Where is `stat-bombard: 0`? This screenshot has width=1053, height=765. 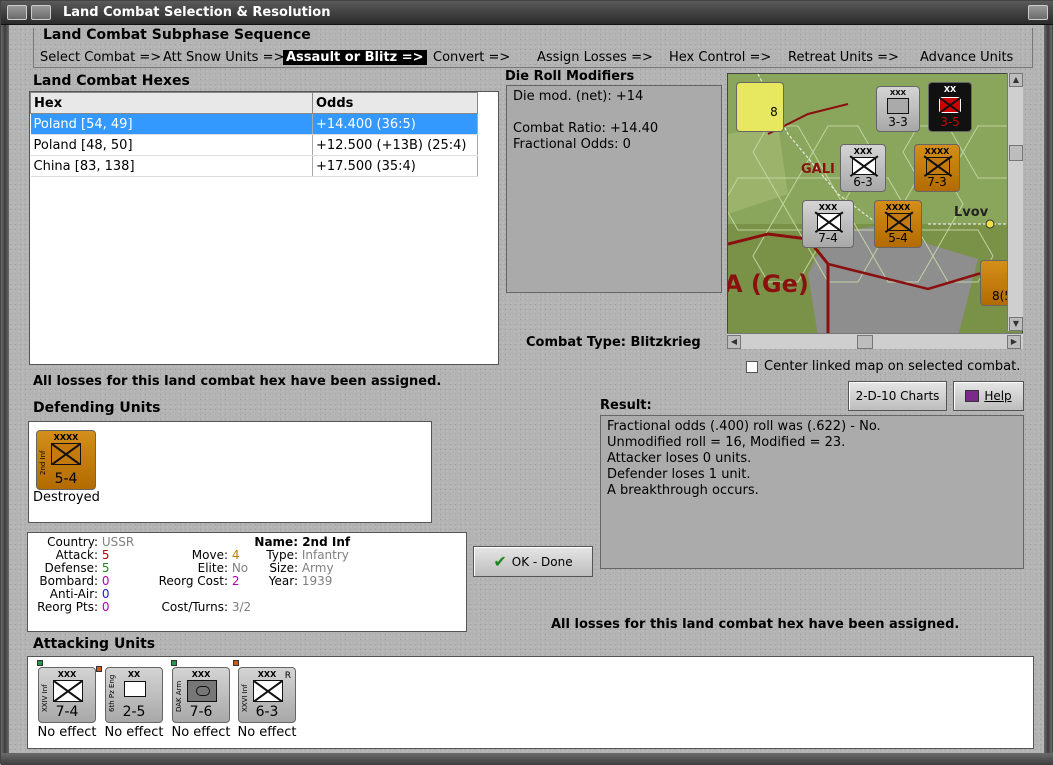
stat-bombard: 0 is located at coordinates (105, 581).